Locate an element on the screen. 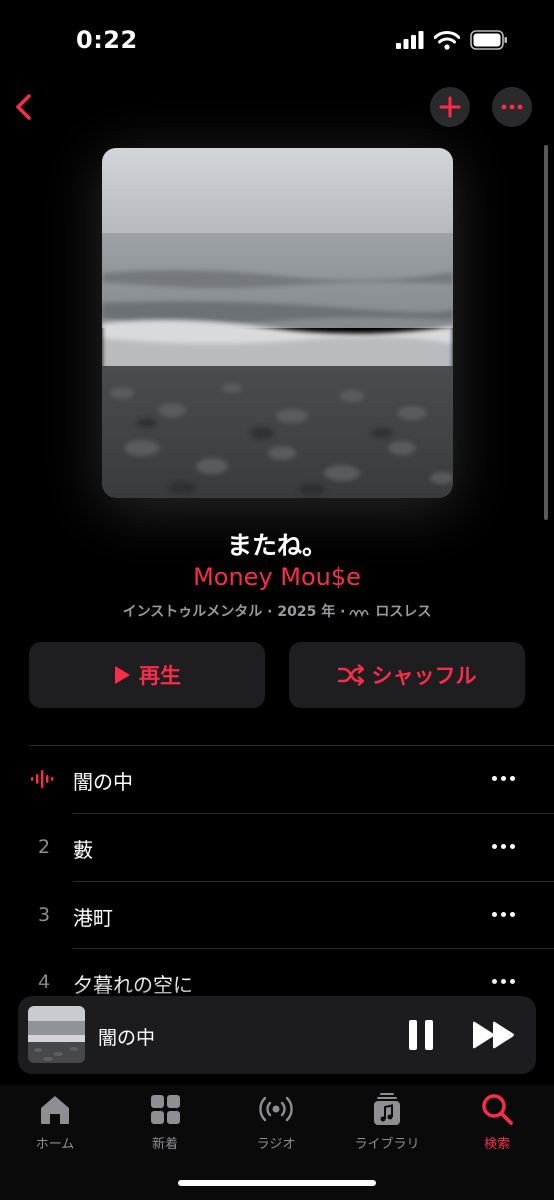  genre-year: インストゥルメンタル · 2025 年 · is located at coordinates (234, 612).